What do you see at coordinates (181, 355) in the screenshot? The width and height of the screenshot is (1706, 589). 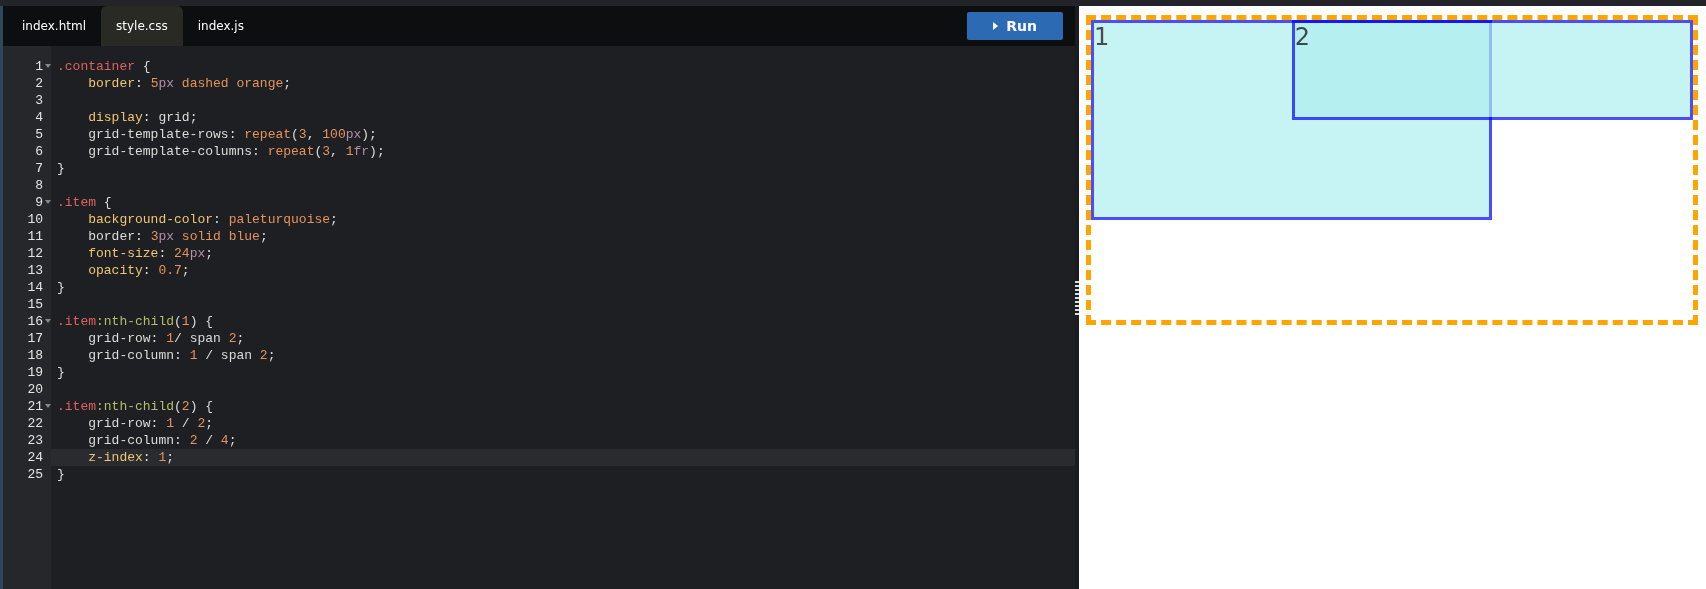 I see `code-line: grid-column: 1 / span 2;` at bounding box center [181, 355].